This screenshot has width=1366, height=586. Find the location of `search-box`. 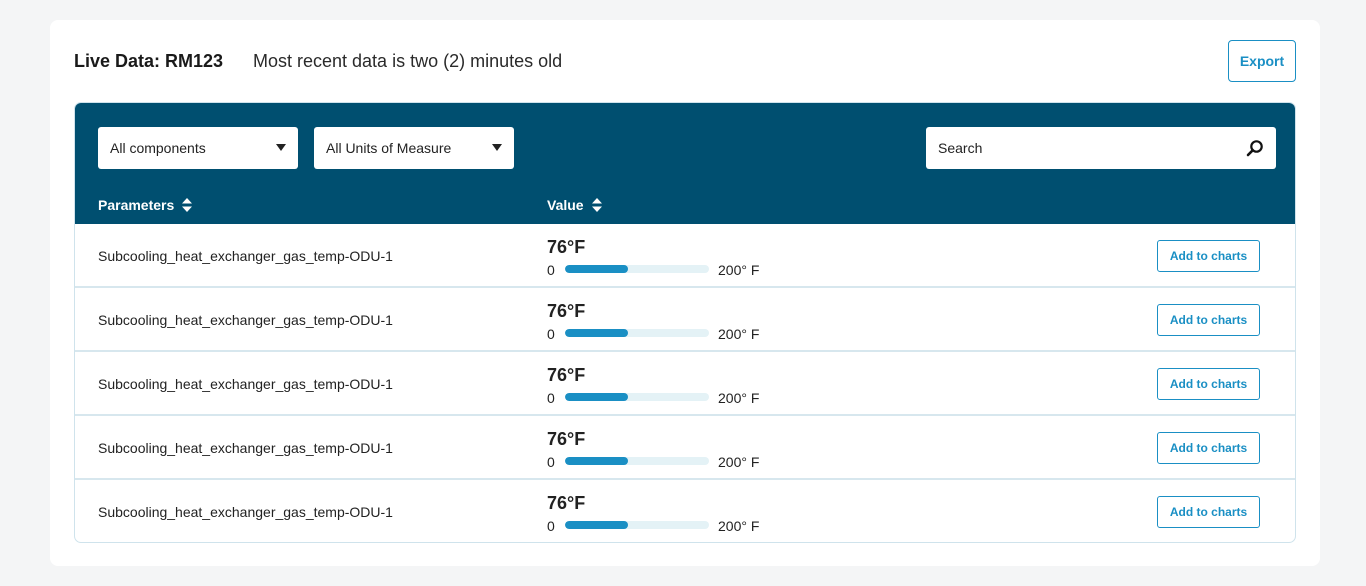

search-box is located at coordinates (1101, 148).